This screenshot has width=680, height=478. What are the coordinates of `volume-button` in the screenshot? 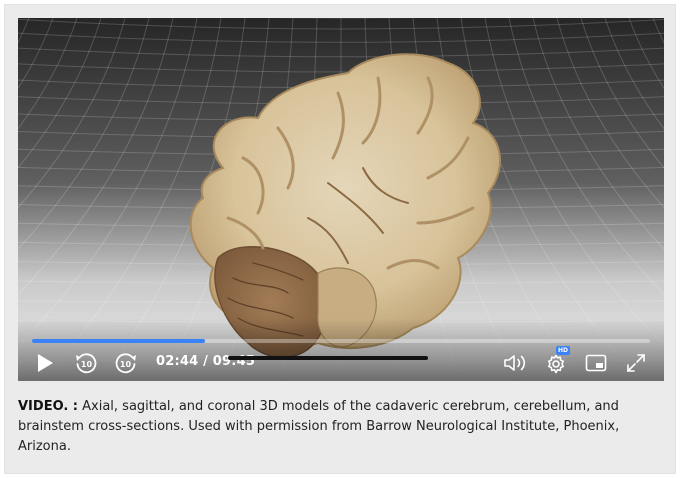 It's located at (516, 363).